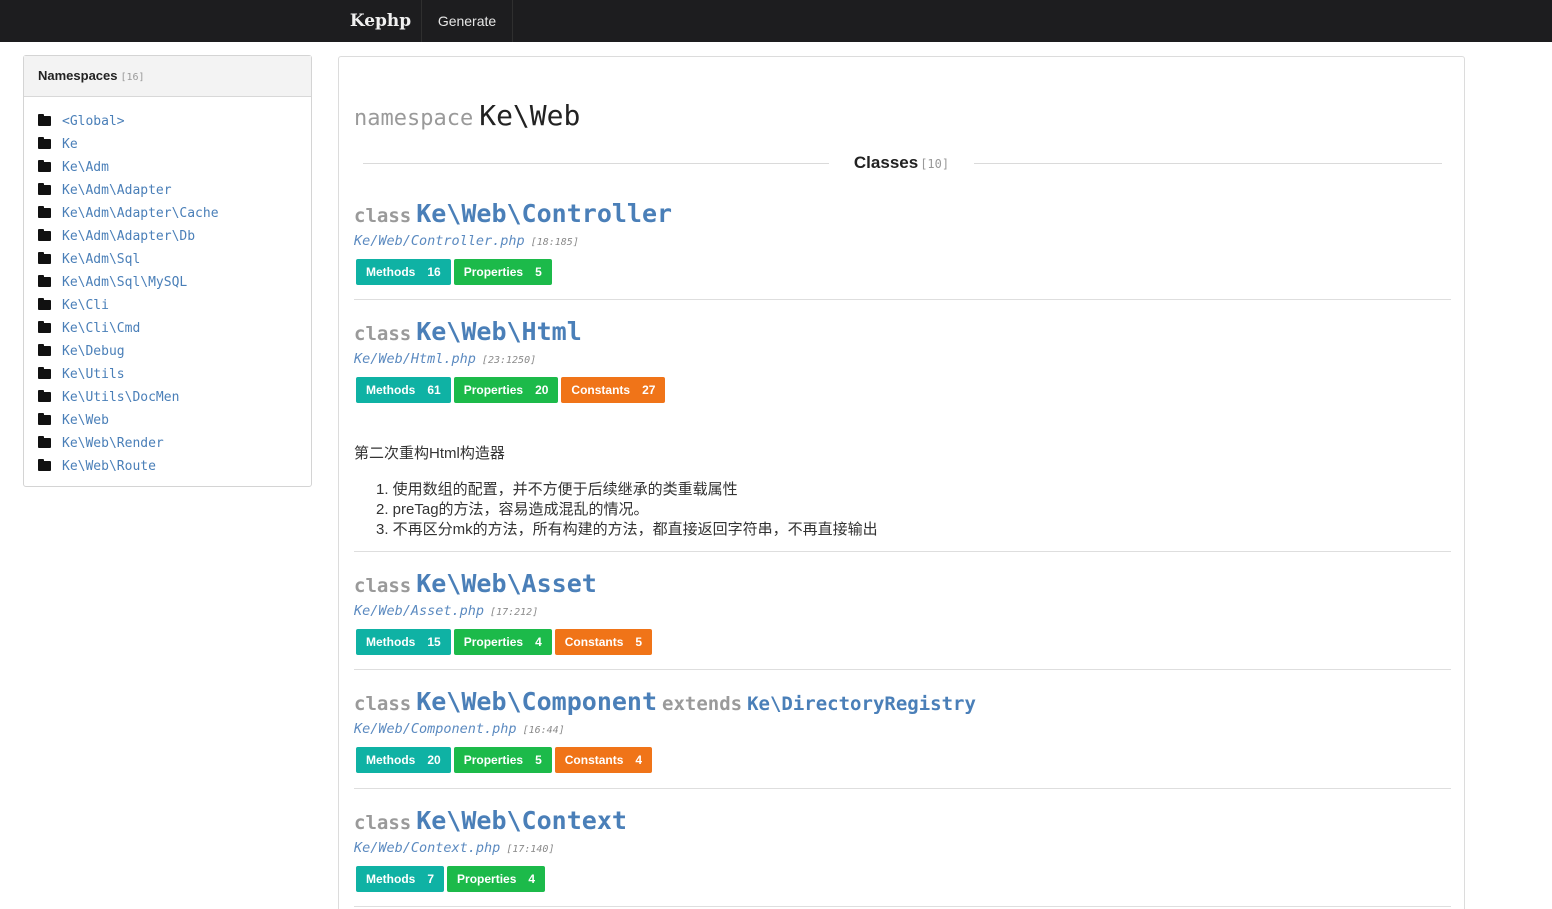  I want to click on class-name-link: Ke\Web\Component, so click(536, 701).